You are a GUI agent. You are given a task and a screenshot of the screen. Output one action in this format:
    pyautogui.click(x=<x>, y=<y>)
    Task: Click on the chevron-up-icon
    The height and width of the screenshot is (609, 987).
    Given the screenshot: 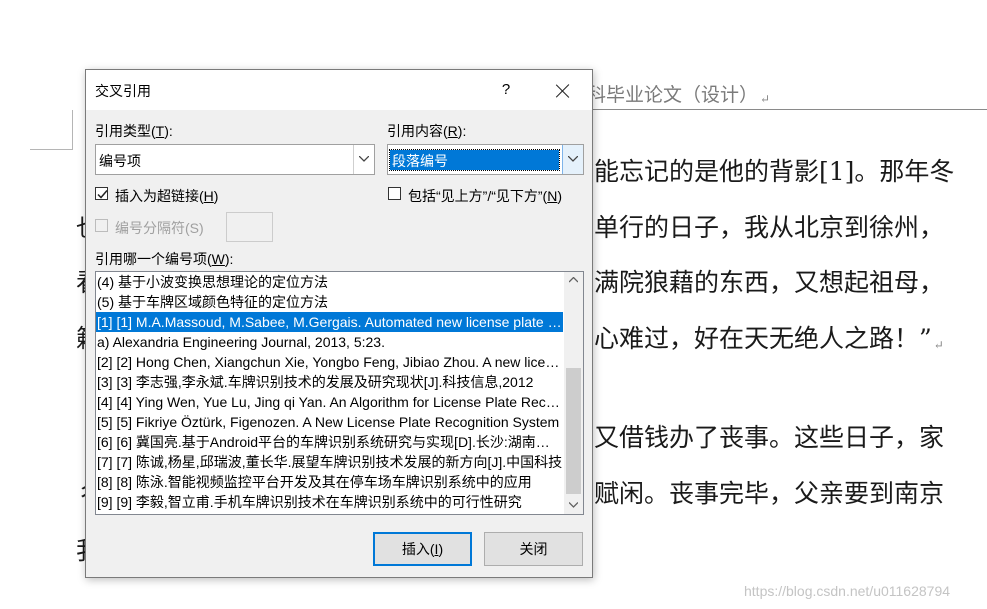 What is the action you would take?
    pyautogui.click(x=573, y=280)
    